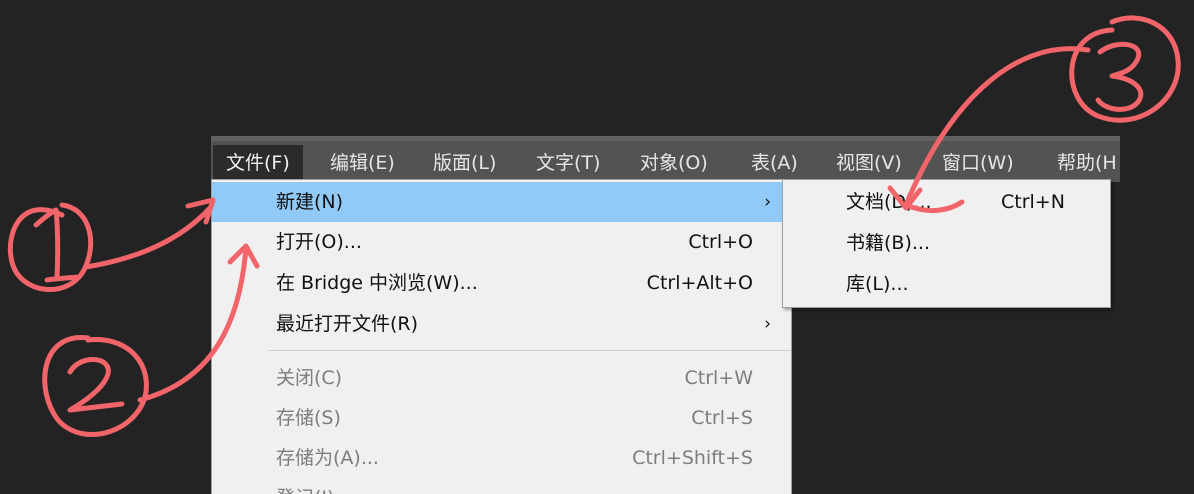 The image size is (1194, 494). I want to click on annotation-arrow-1-icon, so click(149, 233).